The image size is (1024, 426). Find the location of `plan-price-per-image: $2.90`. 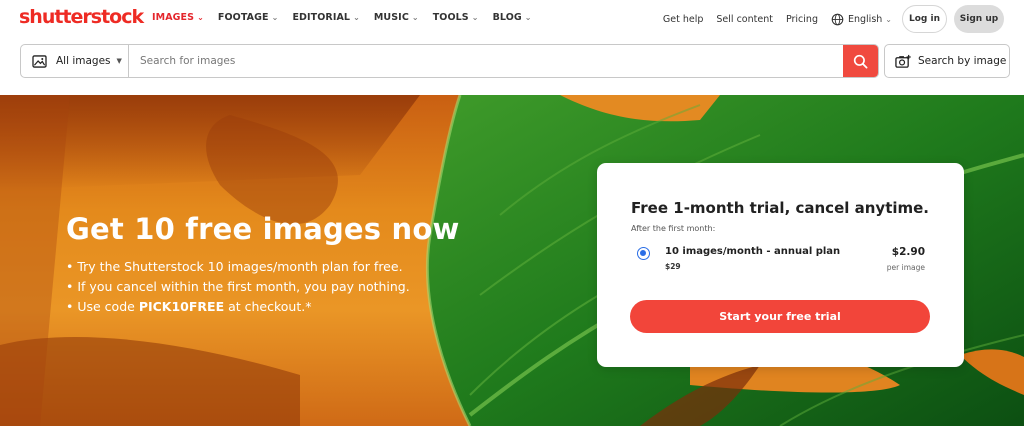

plan-price-per-image: $2.90 is located at coordinates (908, 252).